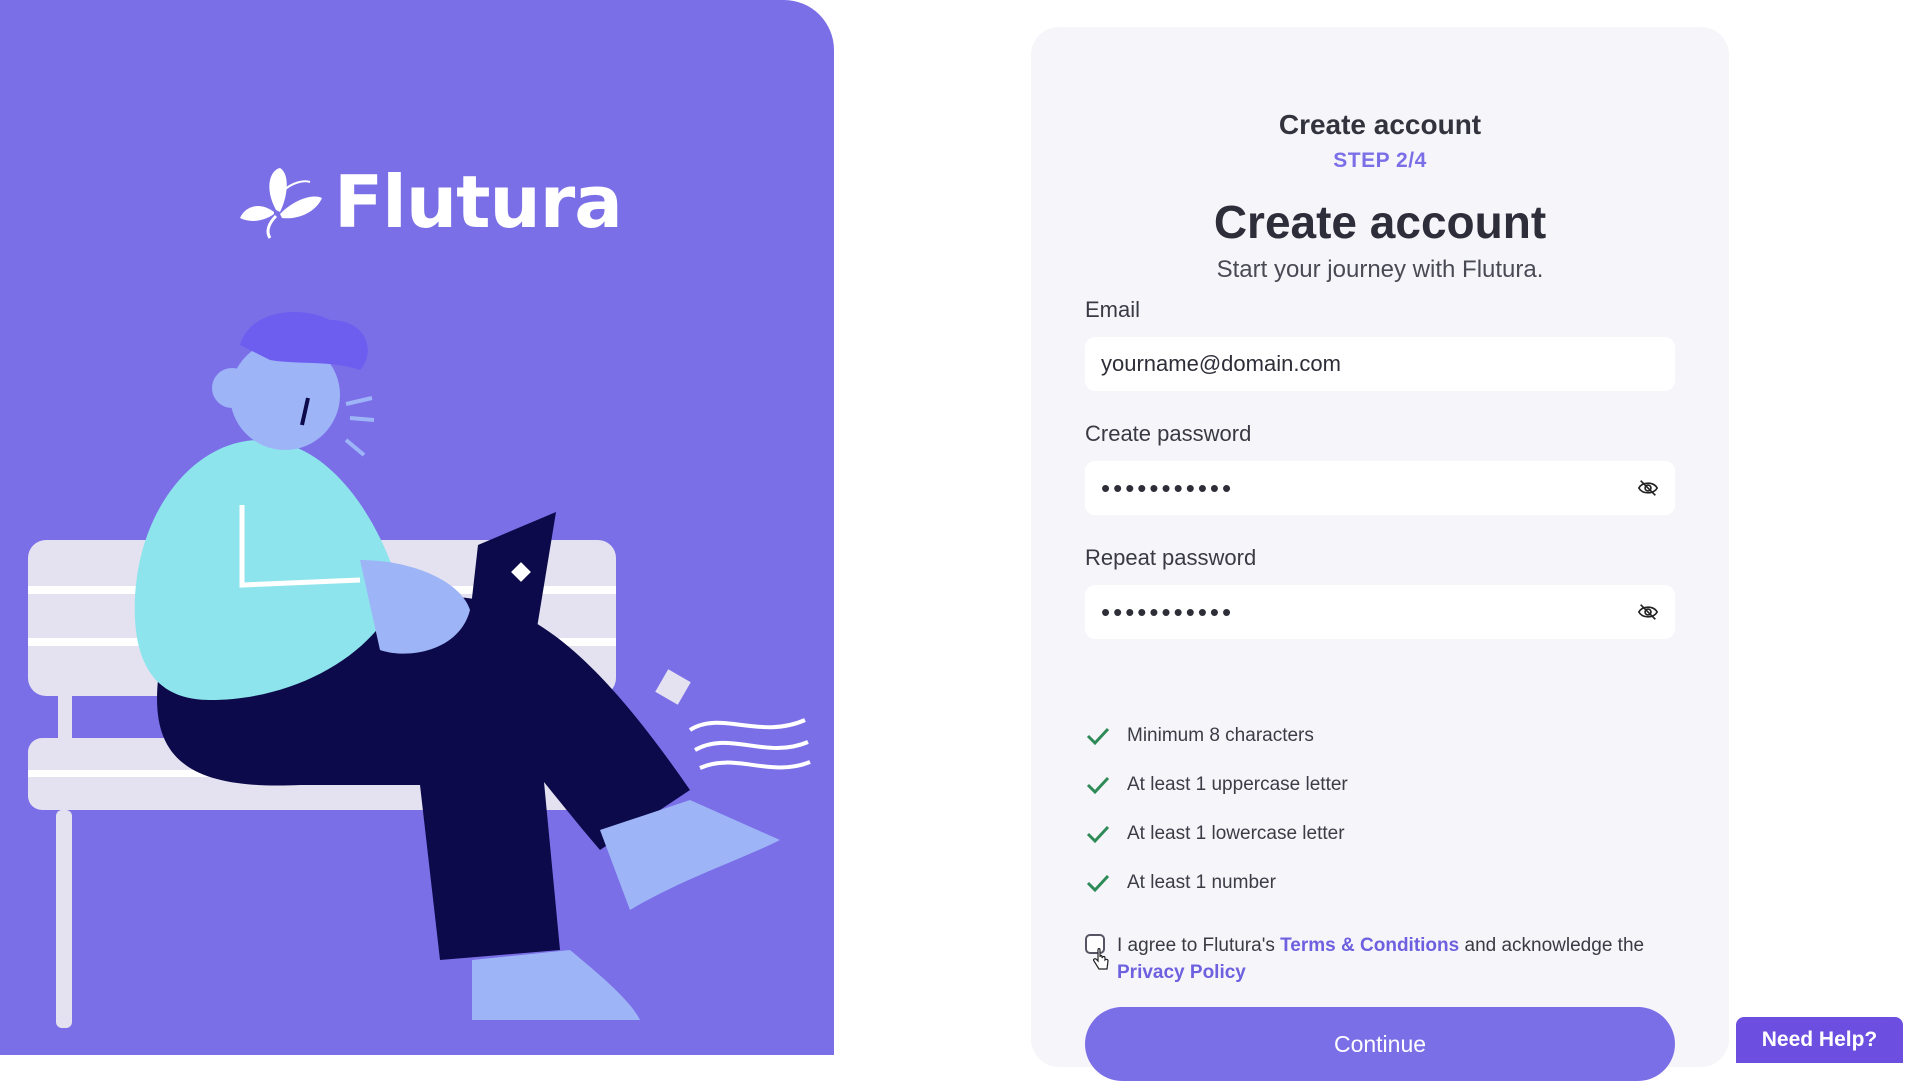 The image size is (1920, 1081). I want to click on create-password-value: •••••••••••, so click(1168, 488).